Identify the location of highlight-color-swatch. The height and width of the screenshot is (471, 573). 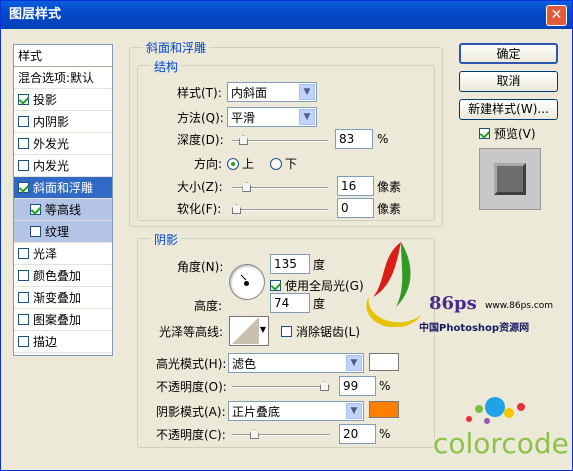
(384, 362).